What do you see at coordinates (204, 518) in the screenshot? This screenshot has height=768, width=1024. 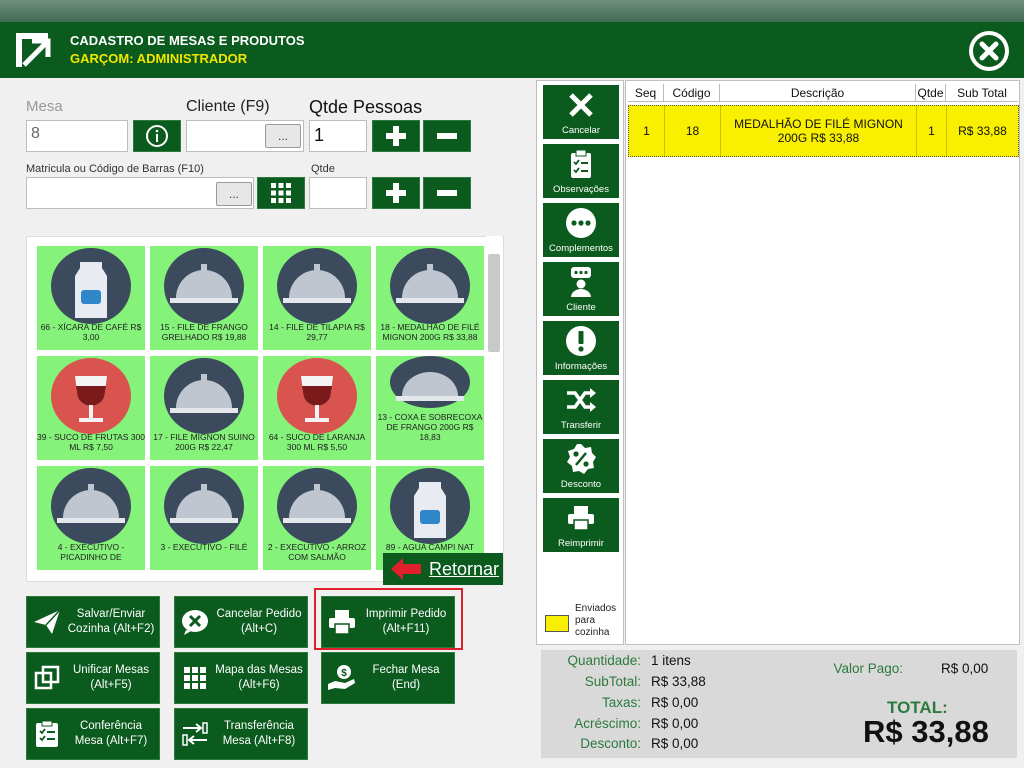 I see `product-tile: 3 - EXECUTIVO - FILÉ` at bounding box center [204, 518].